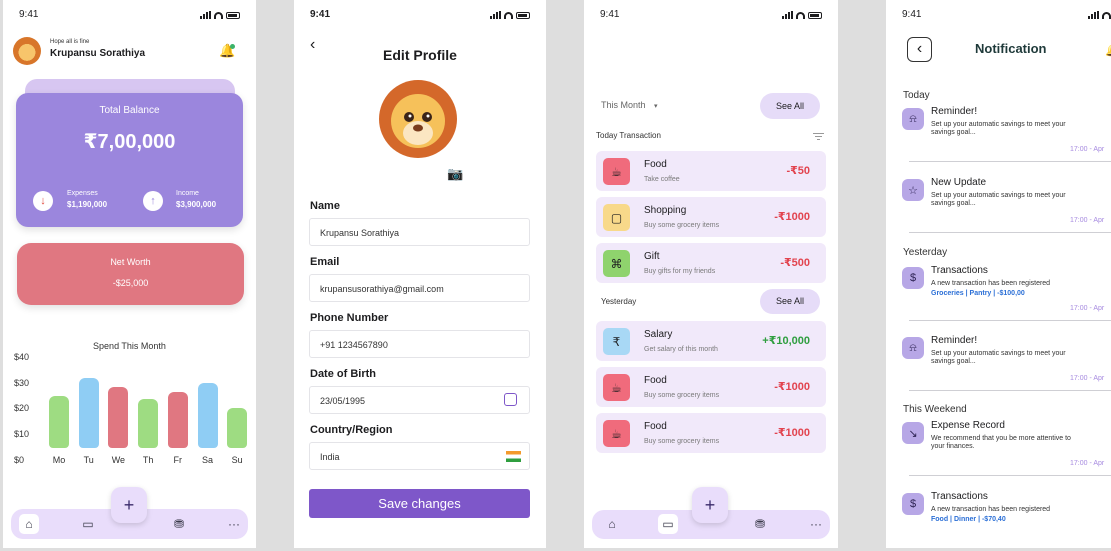  What do you see at coordinates (207, 460) in the screenshot?
I see `x-tick-label: Sa` at bounding box center [207, 460].